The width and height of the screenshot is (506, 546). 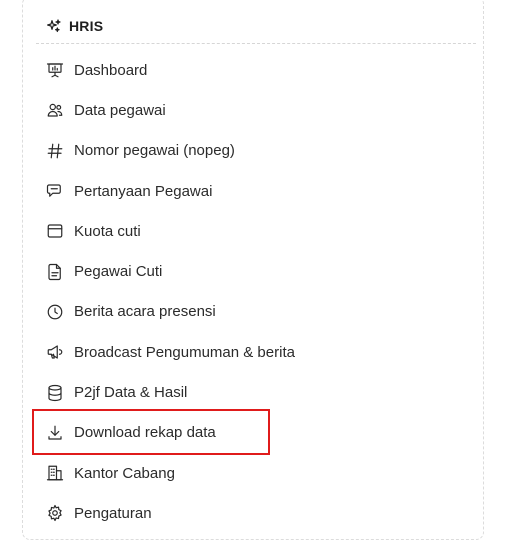 I want to click on menu-item-label: Broadcast Pengumuman & berita, so click(x=184, y=352).